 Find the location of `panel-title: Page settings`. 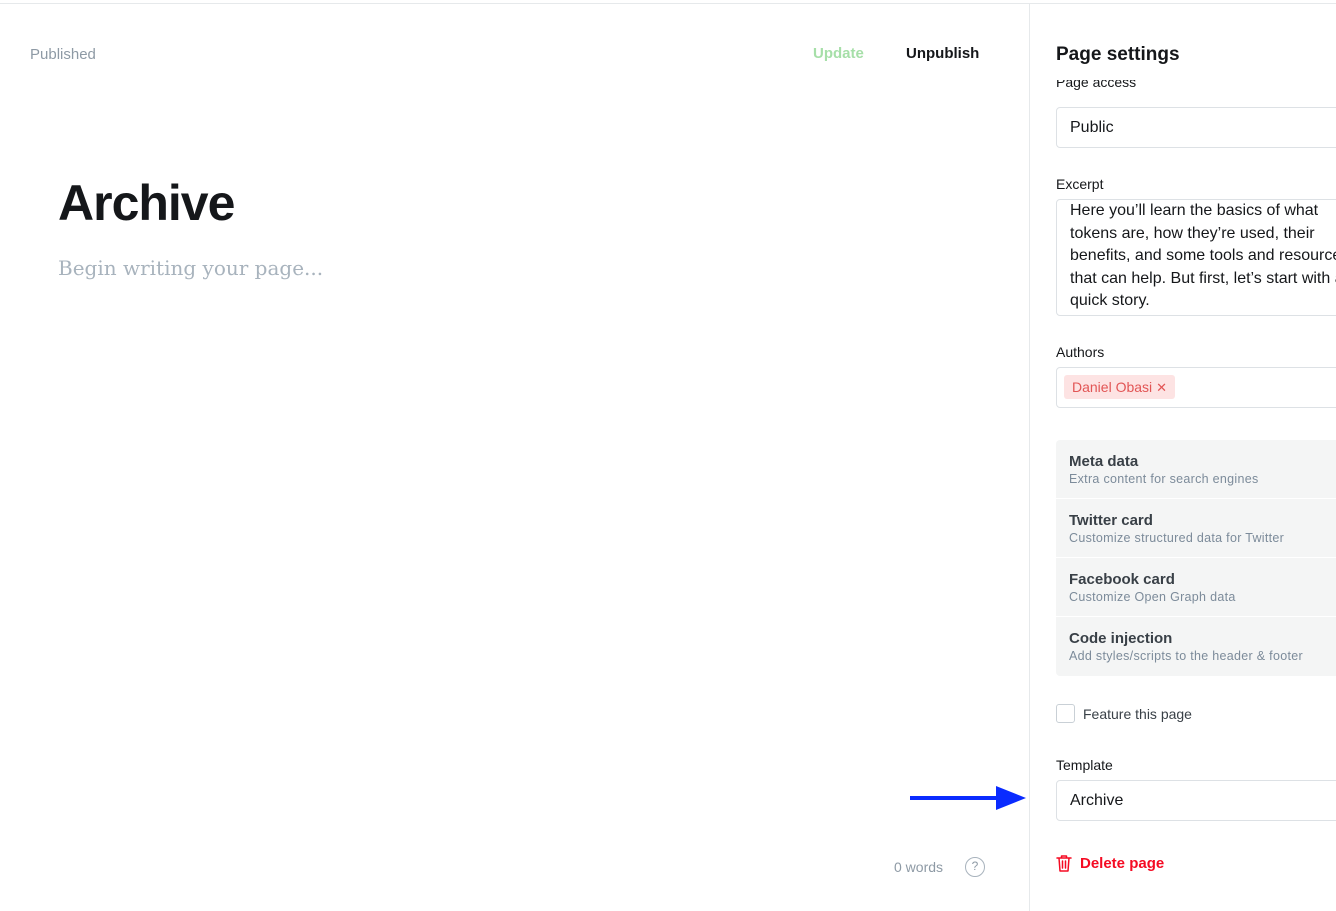

panel-title: Page settings is located at coordinates (1118, 54).